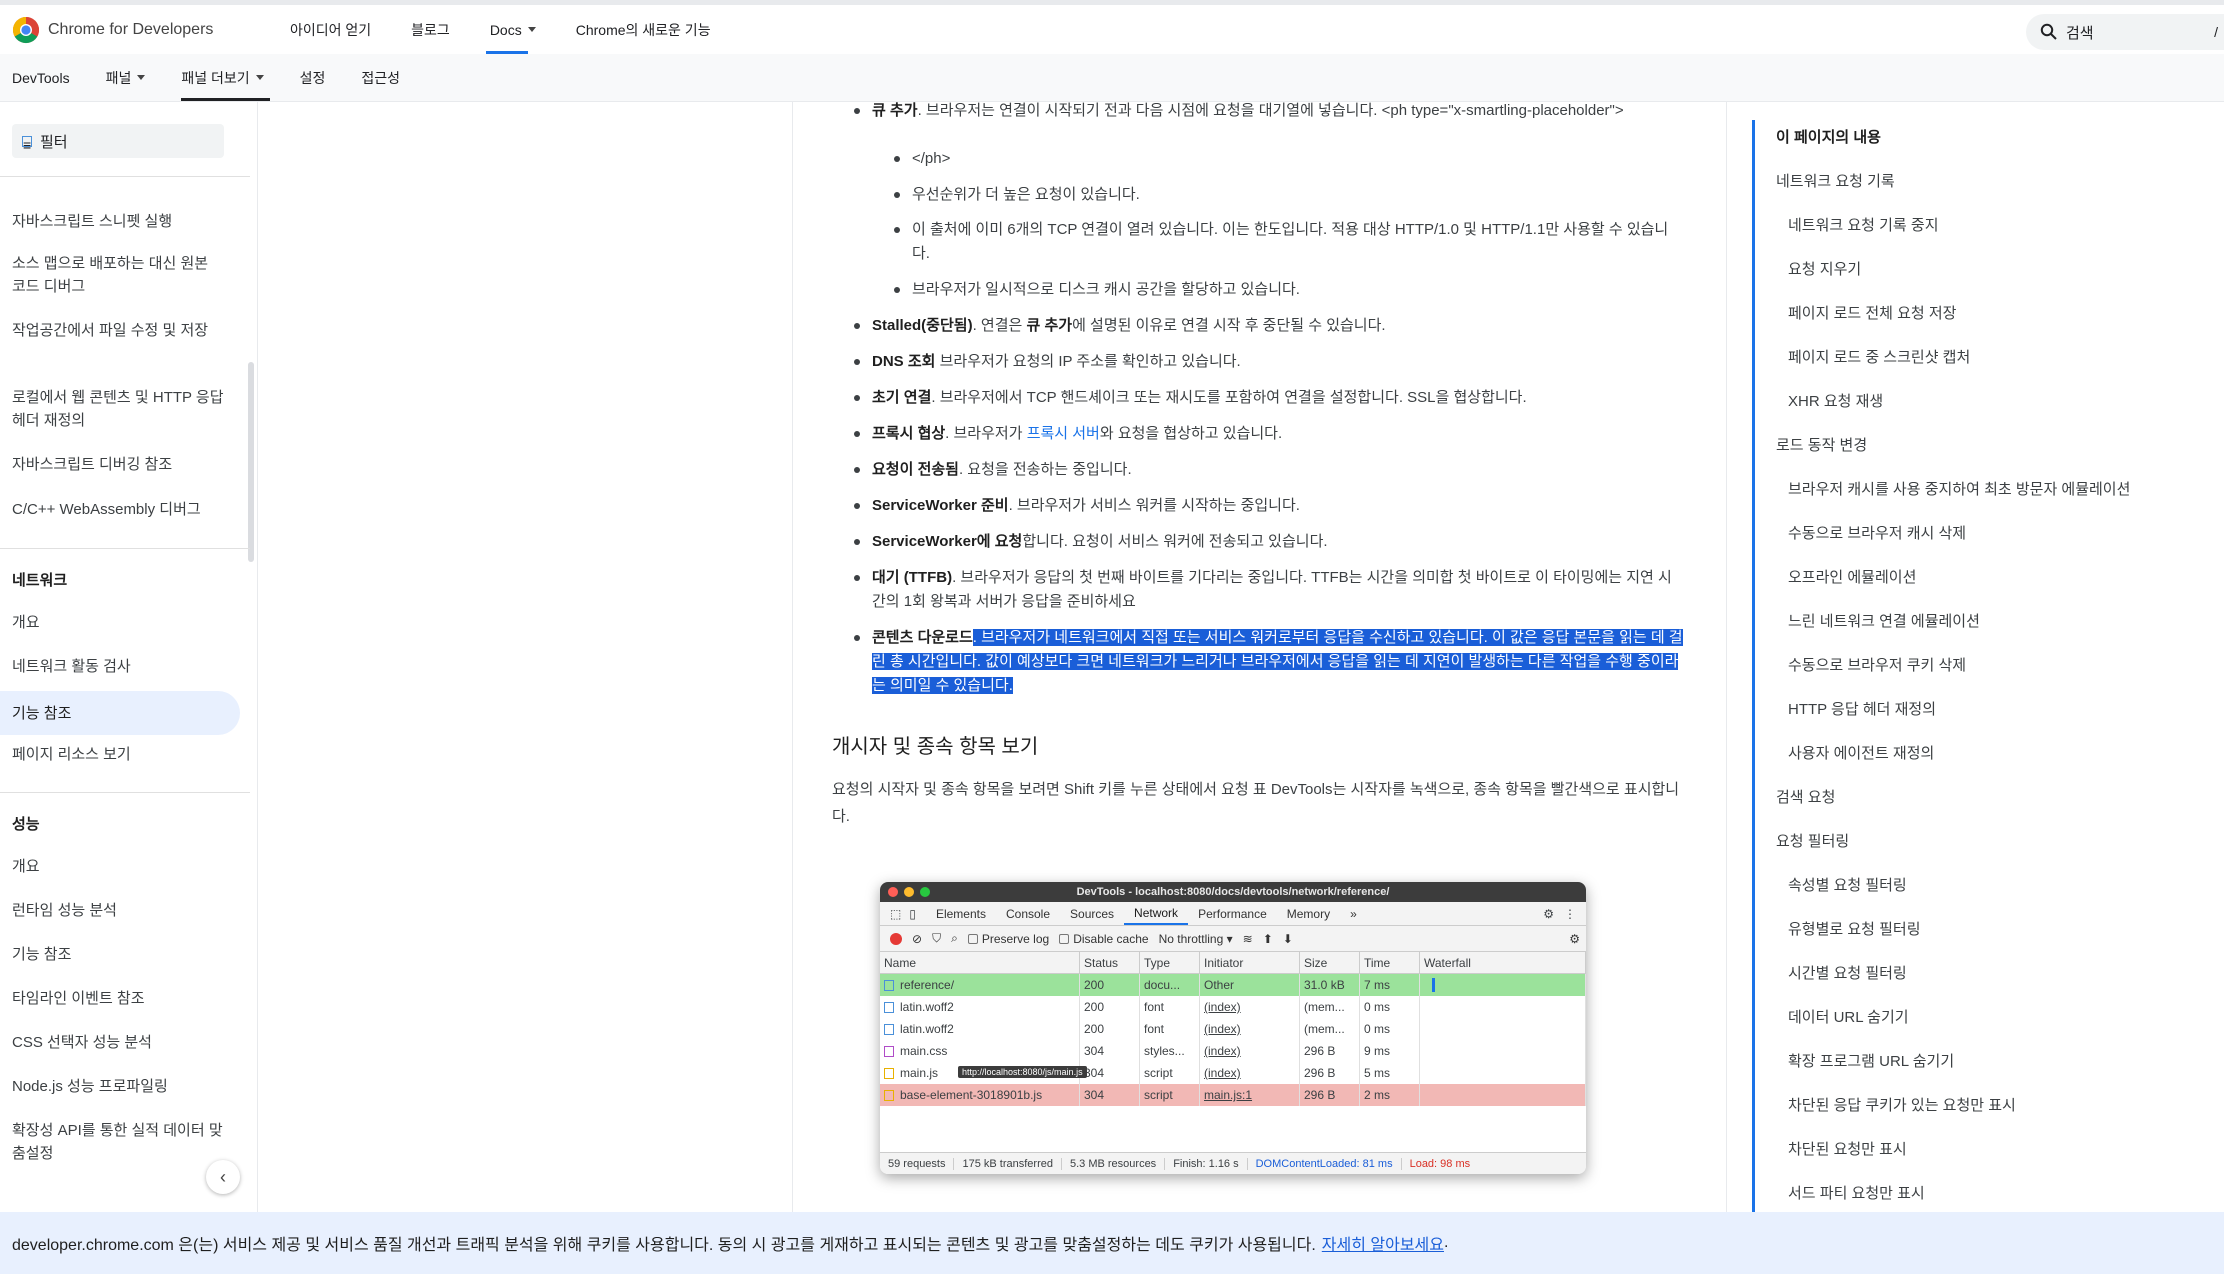 The height and width of the screenshot is (1274, 2224). Describe the element at coordinates (1063, 433) in the screenshot. I see `proxy-server-link: 프록시 서버` at that location.